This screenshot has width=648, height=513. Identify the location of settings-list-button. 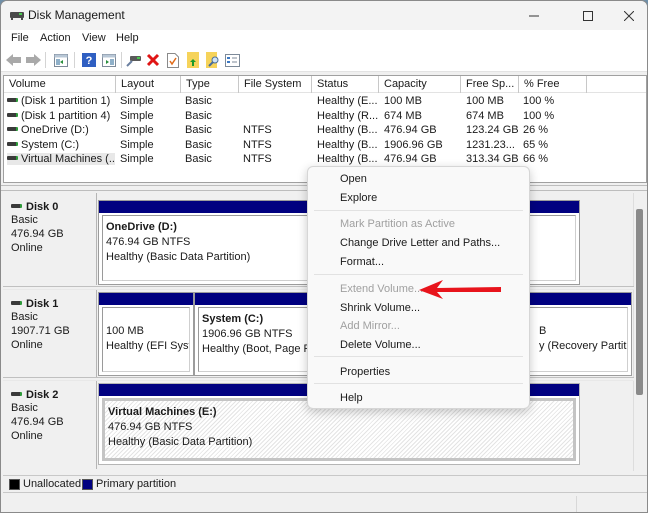
(232, 60).